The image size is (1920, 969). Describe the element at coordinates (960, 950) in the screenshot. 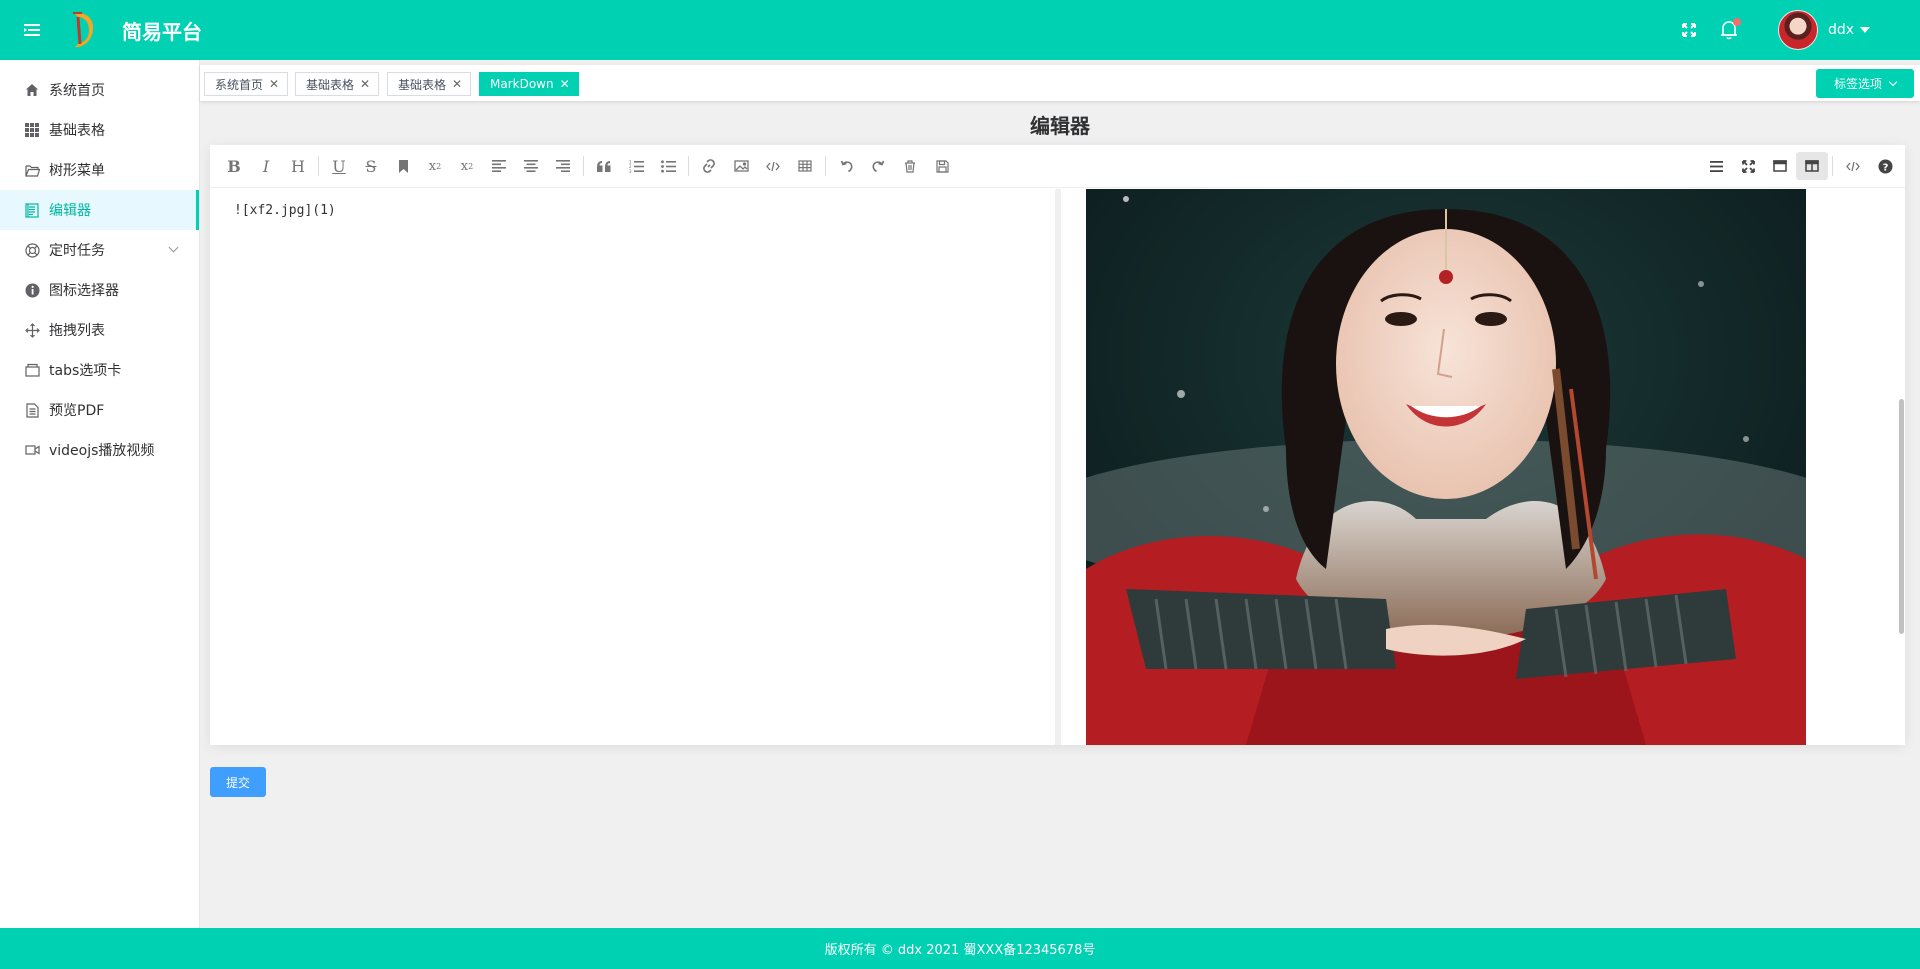

I see `copyright-text: 版权所有 © ddx 2021 蜀XXX备12345678号` at that location.